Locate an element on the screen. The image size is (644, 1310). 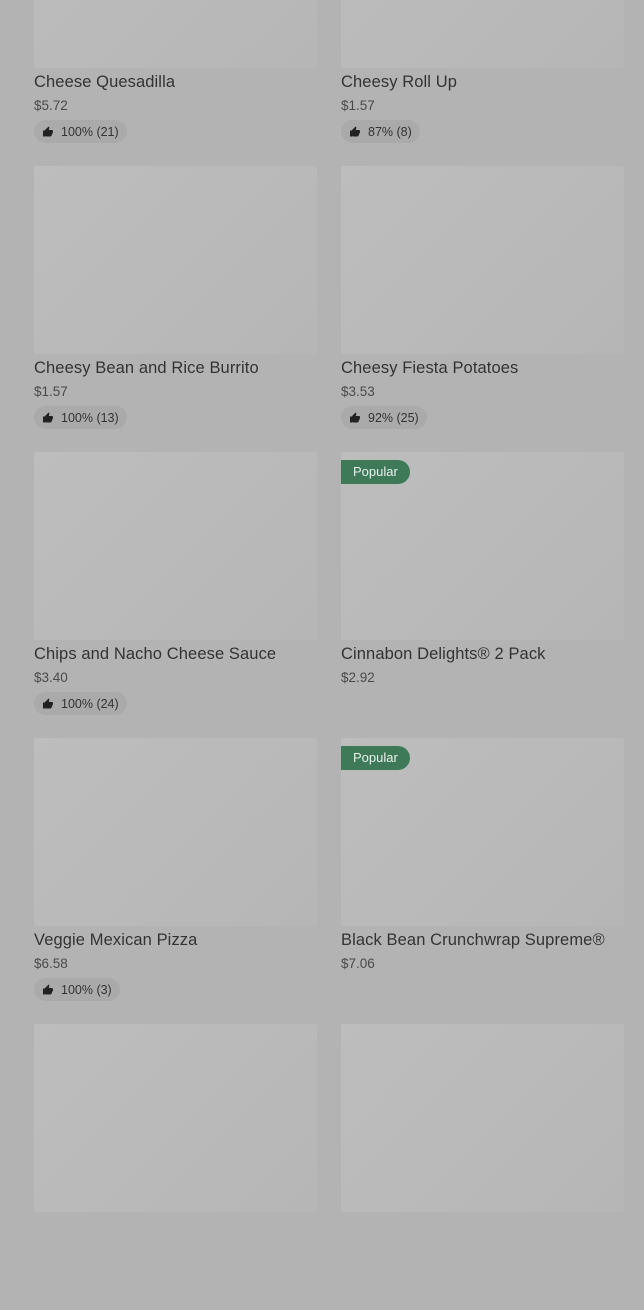
menu-item-name: Cinnabon Delights® 2 Pack is located at coordinates (443, 654).